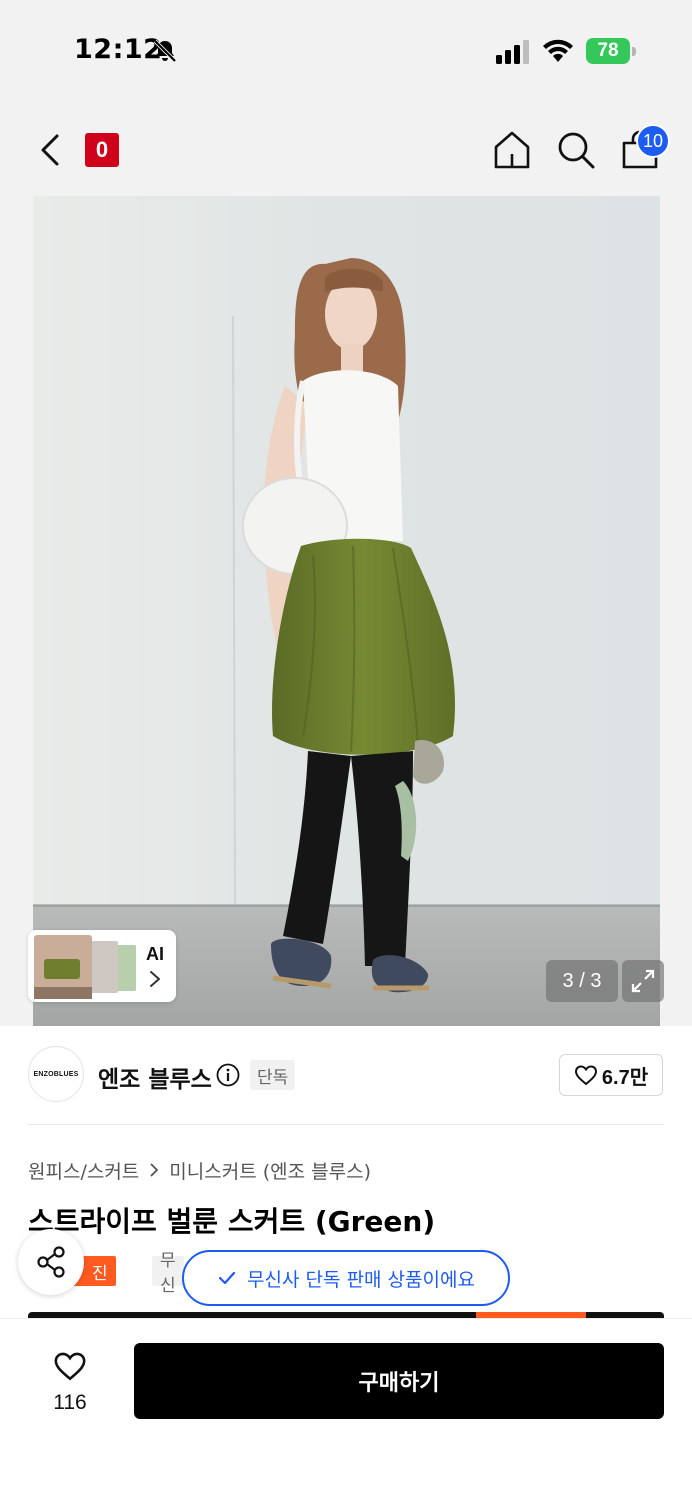  What do you see at coordinates (165, 51) in the screenshot?
I see `bell-off-icon` at bounding box center [165, 51].